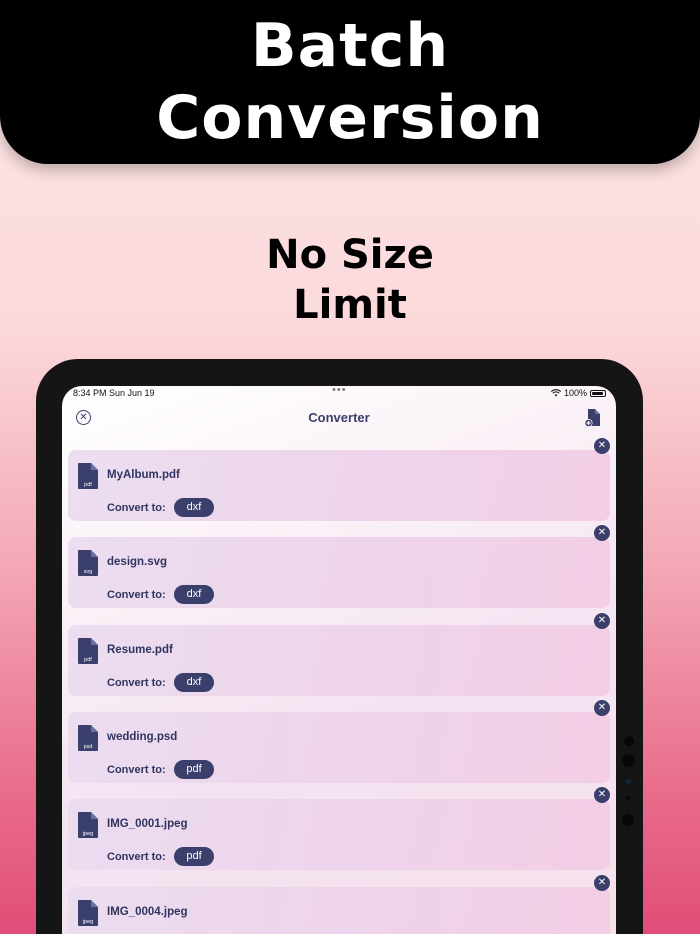  Describe the element at coordinates (88, 747) in the screenshot. I see `file-type-label: psd` at that location.